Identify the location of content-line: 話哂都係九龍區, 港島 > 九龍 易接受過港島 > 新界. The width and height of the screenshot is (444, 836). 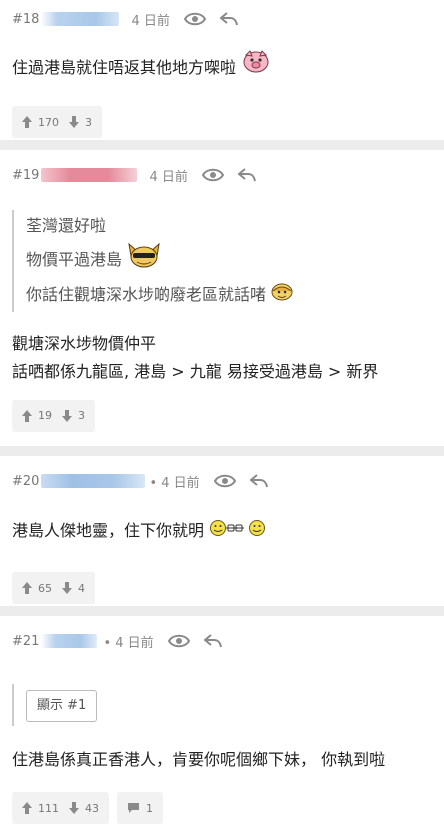
(195, 371).